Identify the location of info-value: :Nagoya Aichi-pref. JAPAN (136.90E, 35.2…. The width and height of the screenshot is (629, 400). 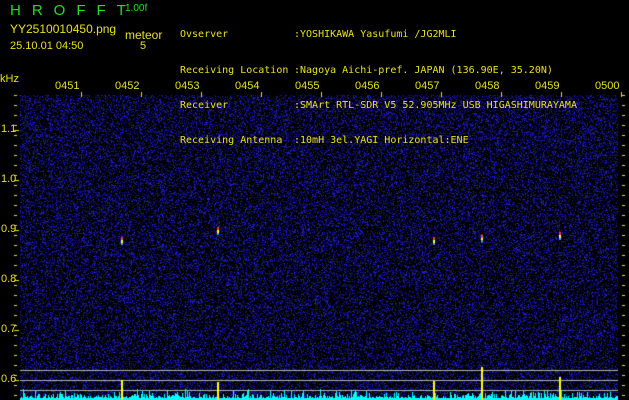
(423, 70).